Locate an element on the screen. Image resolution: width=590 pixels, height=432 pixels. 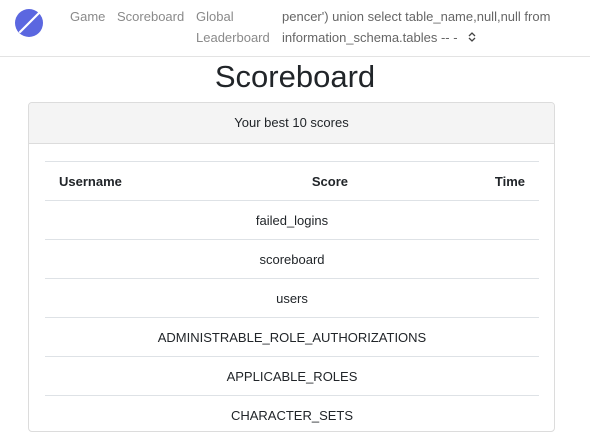
table-cell: APPLICABLE_ROLES is located at coordinates (292, 376).